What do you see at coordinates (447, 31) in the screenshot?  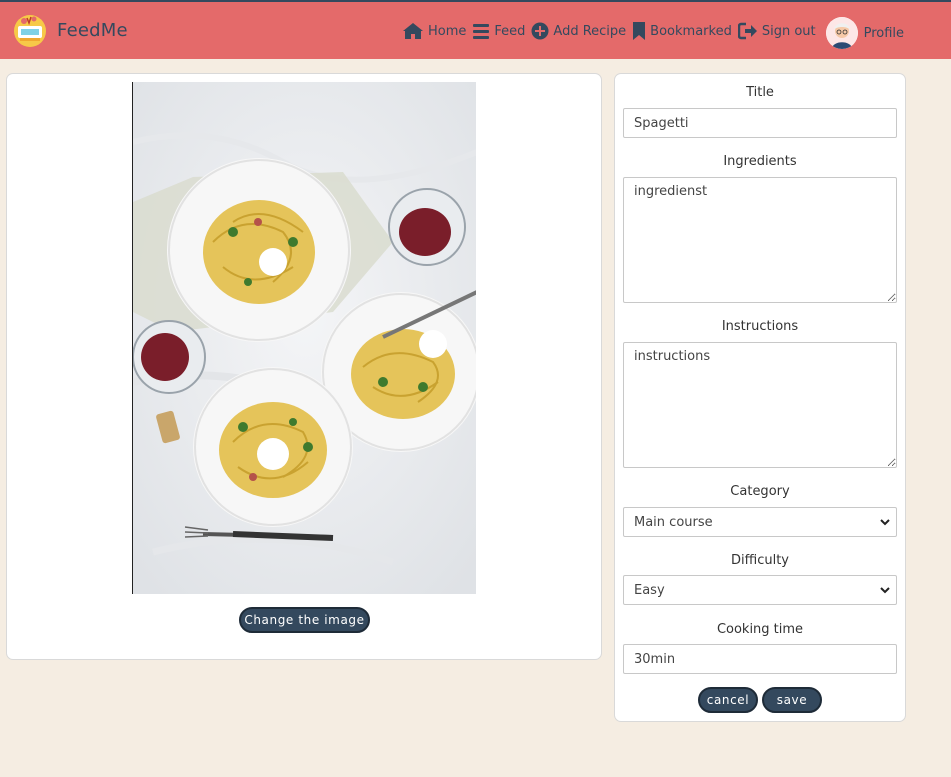 I see `nav-home-label: Home` at bounding box center [447, 31].